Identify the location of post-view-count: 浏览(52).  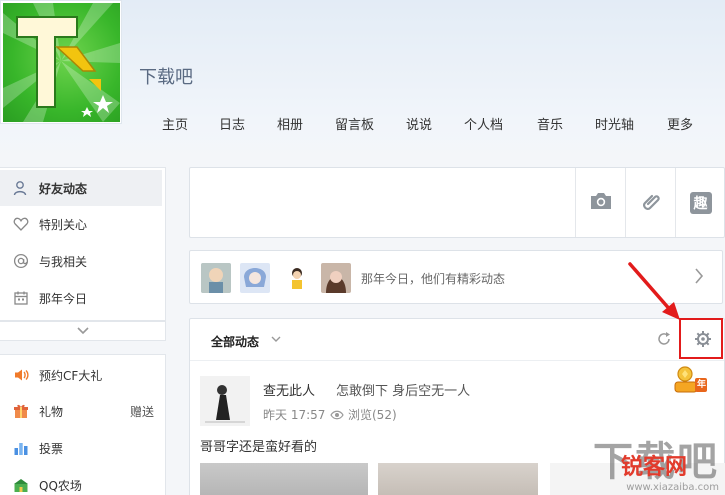
(363, 414).